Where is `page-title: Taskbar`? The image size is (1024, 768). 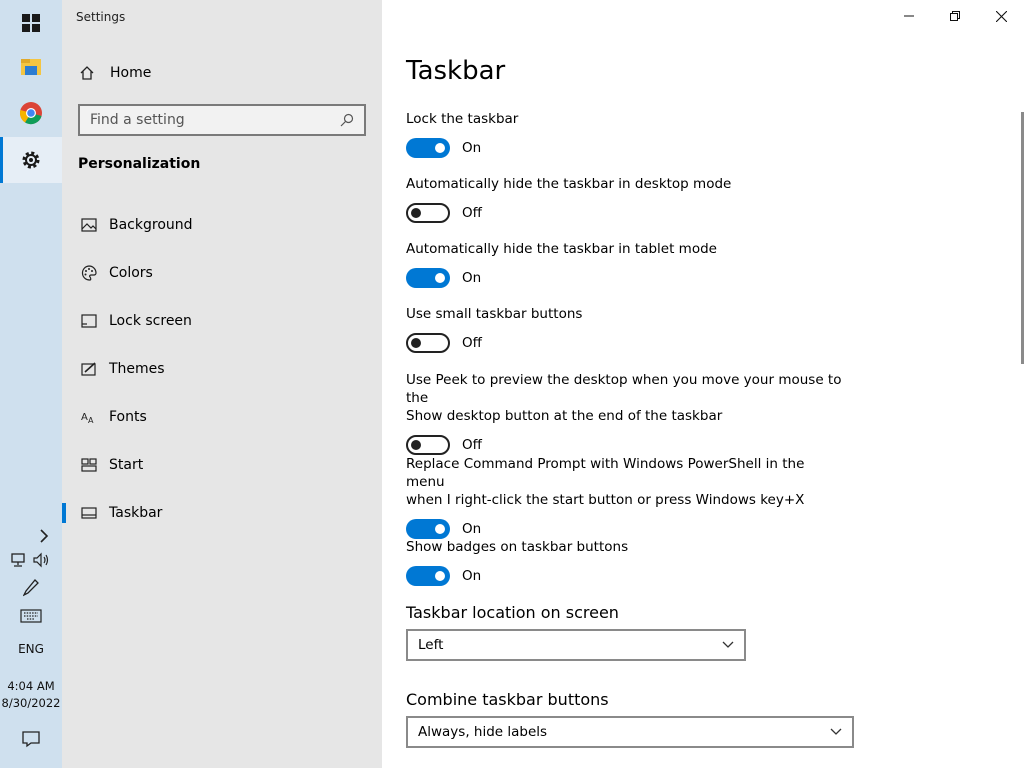
page-title: Taskbar is located at coordinates (456, 71).